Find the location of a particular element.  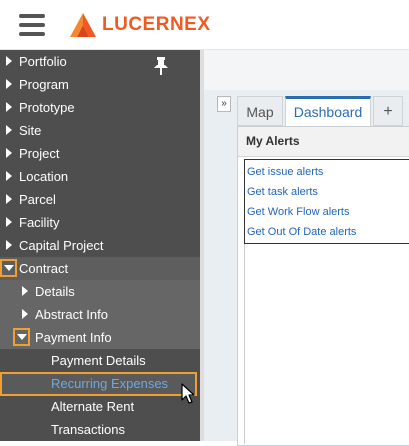

sidebar-item-project: Project is located at coordinates (100, 153).